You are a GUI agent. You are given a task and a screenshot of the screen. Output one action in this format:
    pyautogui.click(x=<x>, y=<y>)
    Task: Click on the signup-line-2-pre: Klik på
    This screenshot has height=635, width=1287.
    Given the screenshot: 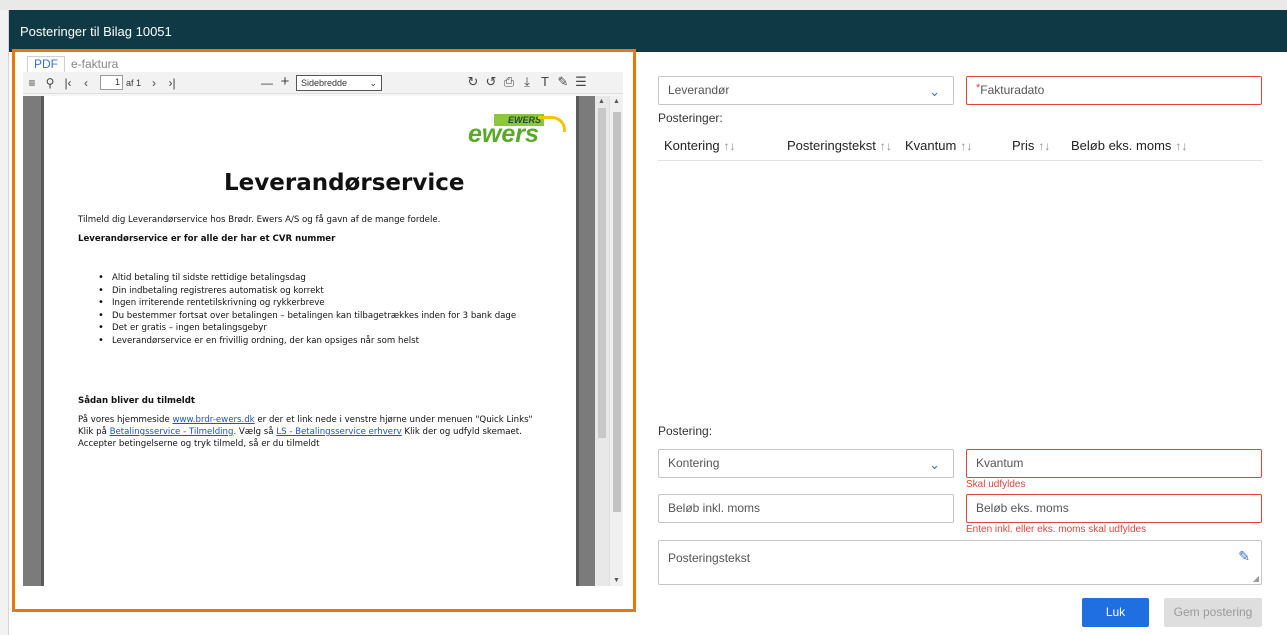 What is the action you would take?
    pyautogui.click(x=94, y=432)
    